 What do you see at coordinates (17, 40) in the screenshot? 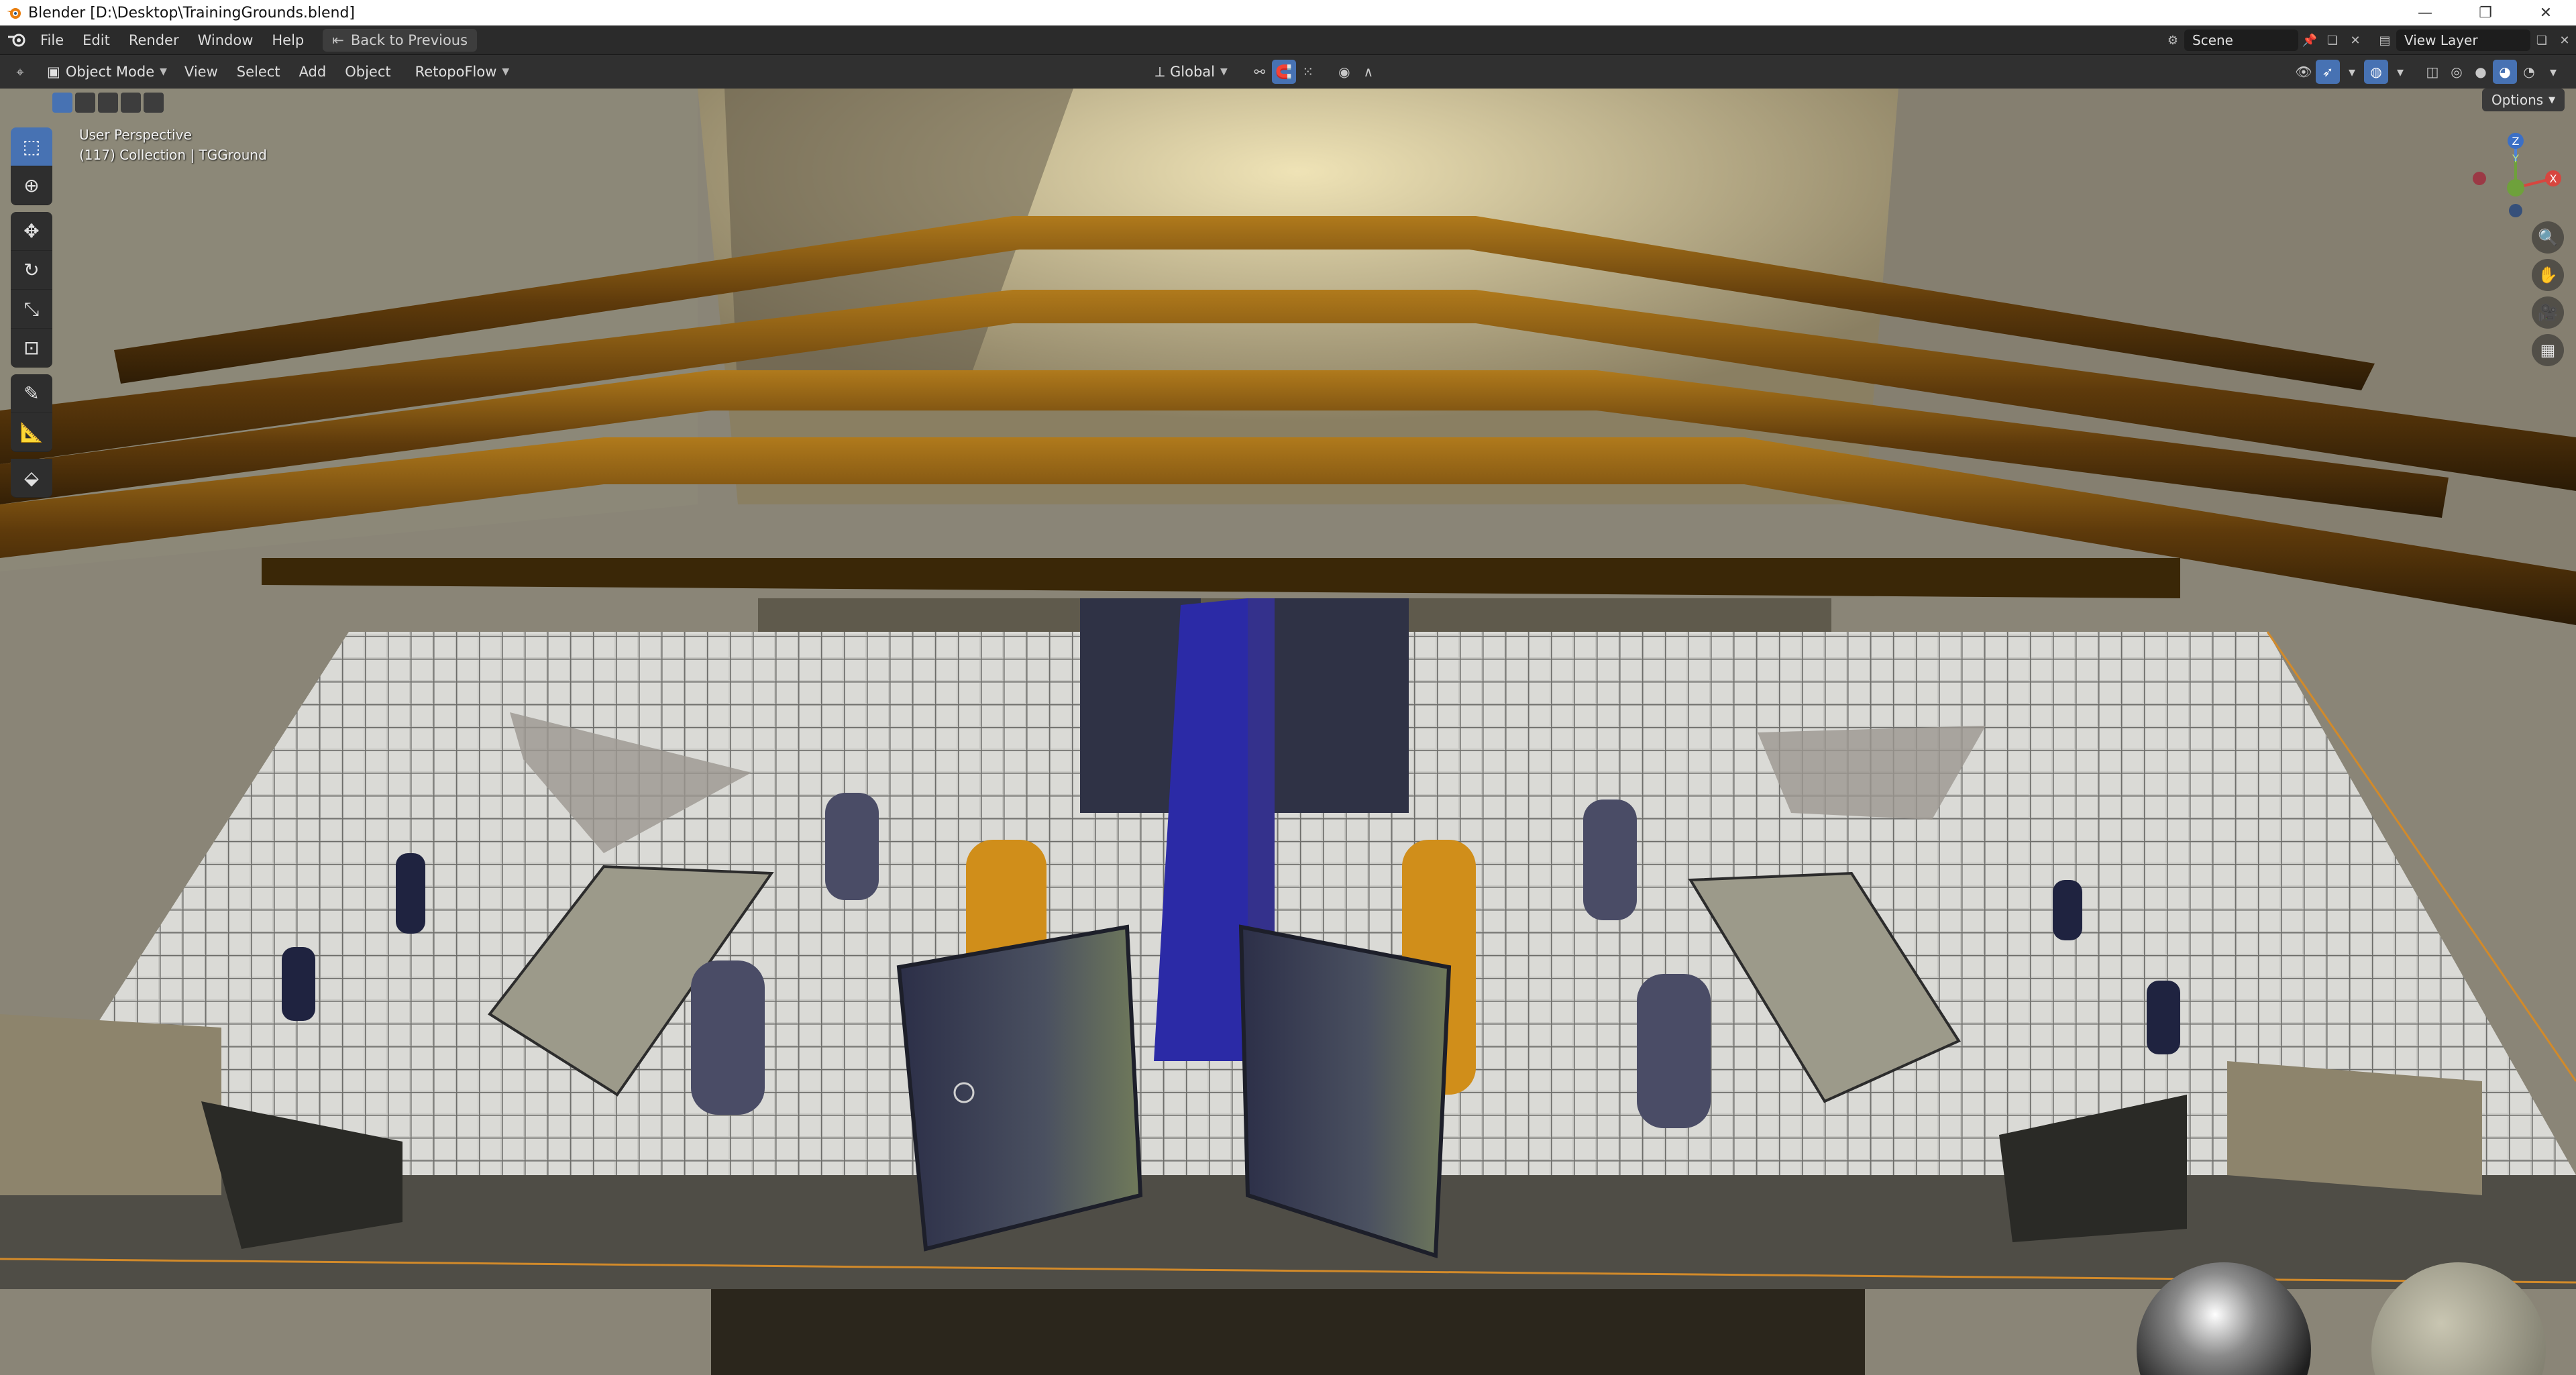
I see `blender-menu-icon` at bounding box center [17, 40].